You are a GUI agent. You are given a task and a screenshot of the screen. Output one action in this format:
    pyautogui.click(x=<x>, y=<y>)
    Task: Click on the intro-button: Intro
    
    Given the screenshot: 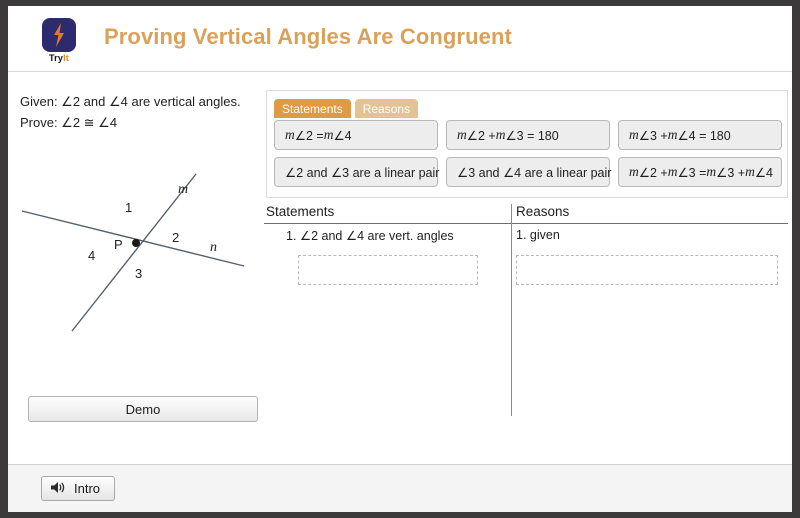 What is the action you would take?
    pyautogui.click(x=78, y=488)
    